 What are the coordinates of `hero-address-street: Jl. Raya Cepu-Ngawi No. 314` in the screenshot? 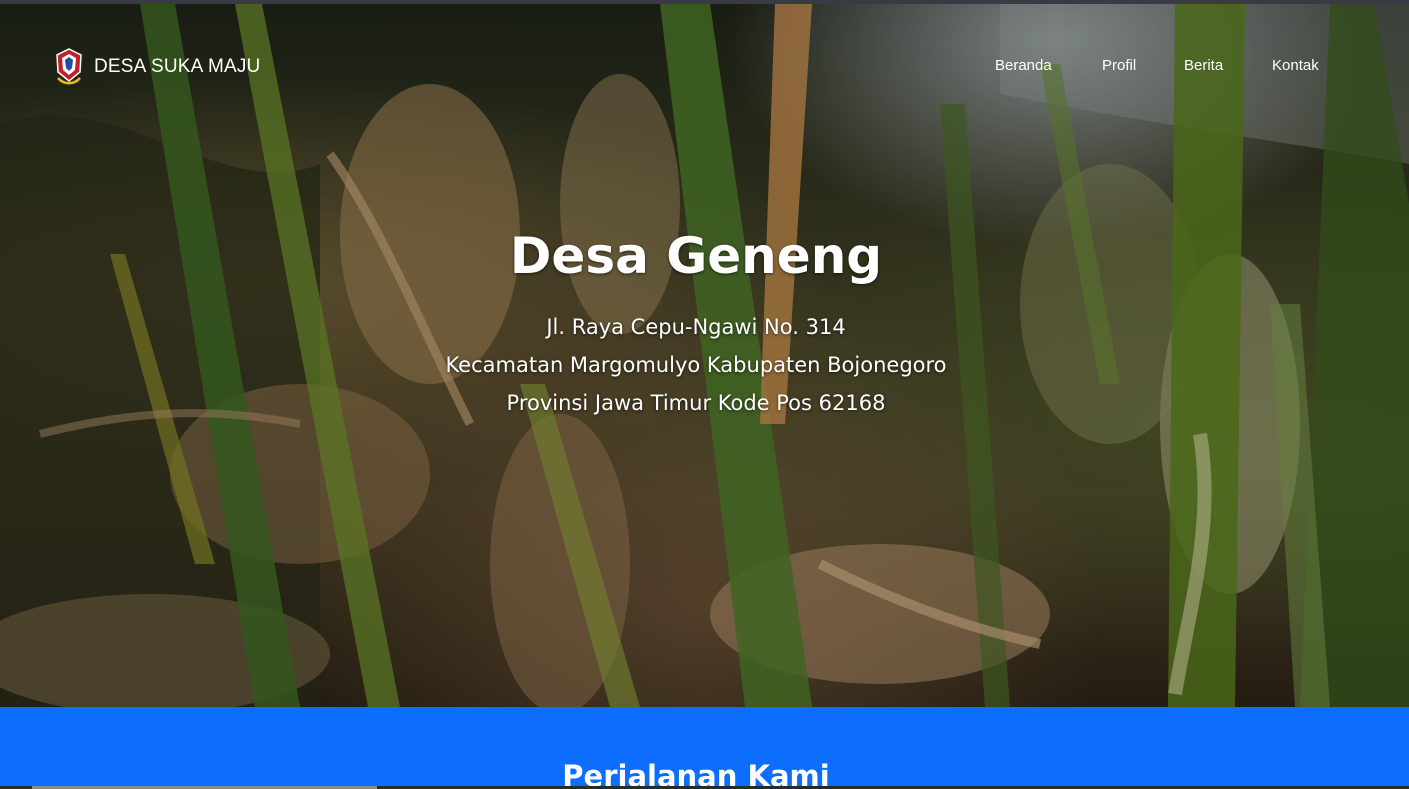 It's located at (696, 327).